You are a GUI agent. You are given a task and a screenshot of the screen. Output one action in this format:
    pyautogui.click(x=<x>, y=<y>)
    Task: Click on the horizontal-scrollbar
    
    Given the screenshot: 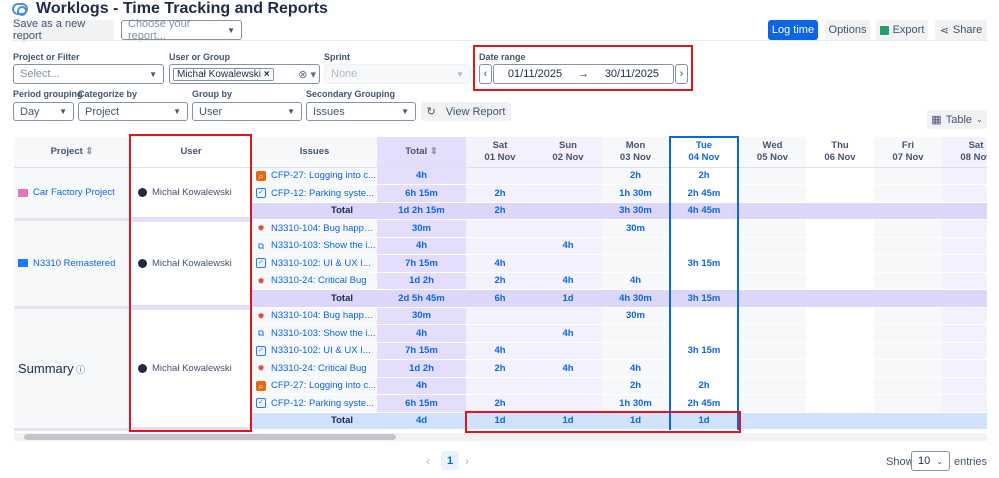 What is the action you would take?
    pyautogui.click(x=500, y=437)
    